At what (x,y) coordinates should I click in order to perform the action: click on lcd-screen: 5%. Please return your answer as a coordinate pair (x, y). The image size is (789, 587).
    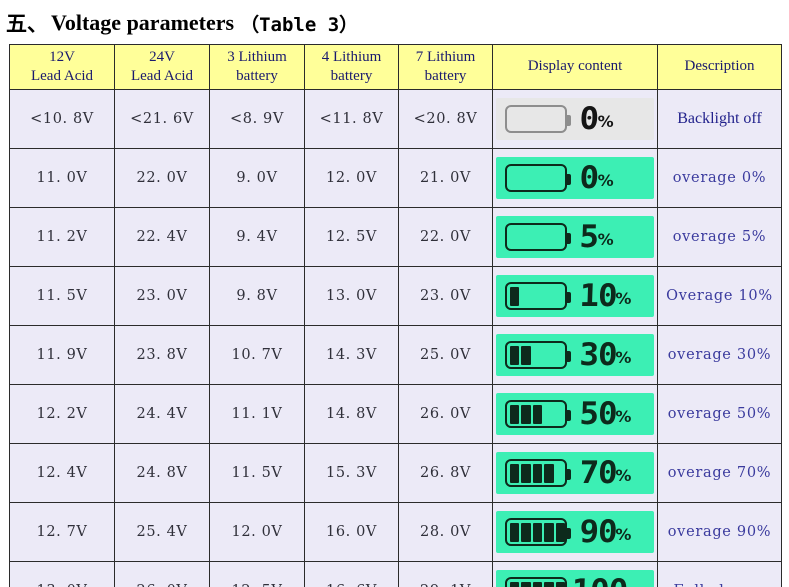
    Looking at the image, I should click on (575, 237).